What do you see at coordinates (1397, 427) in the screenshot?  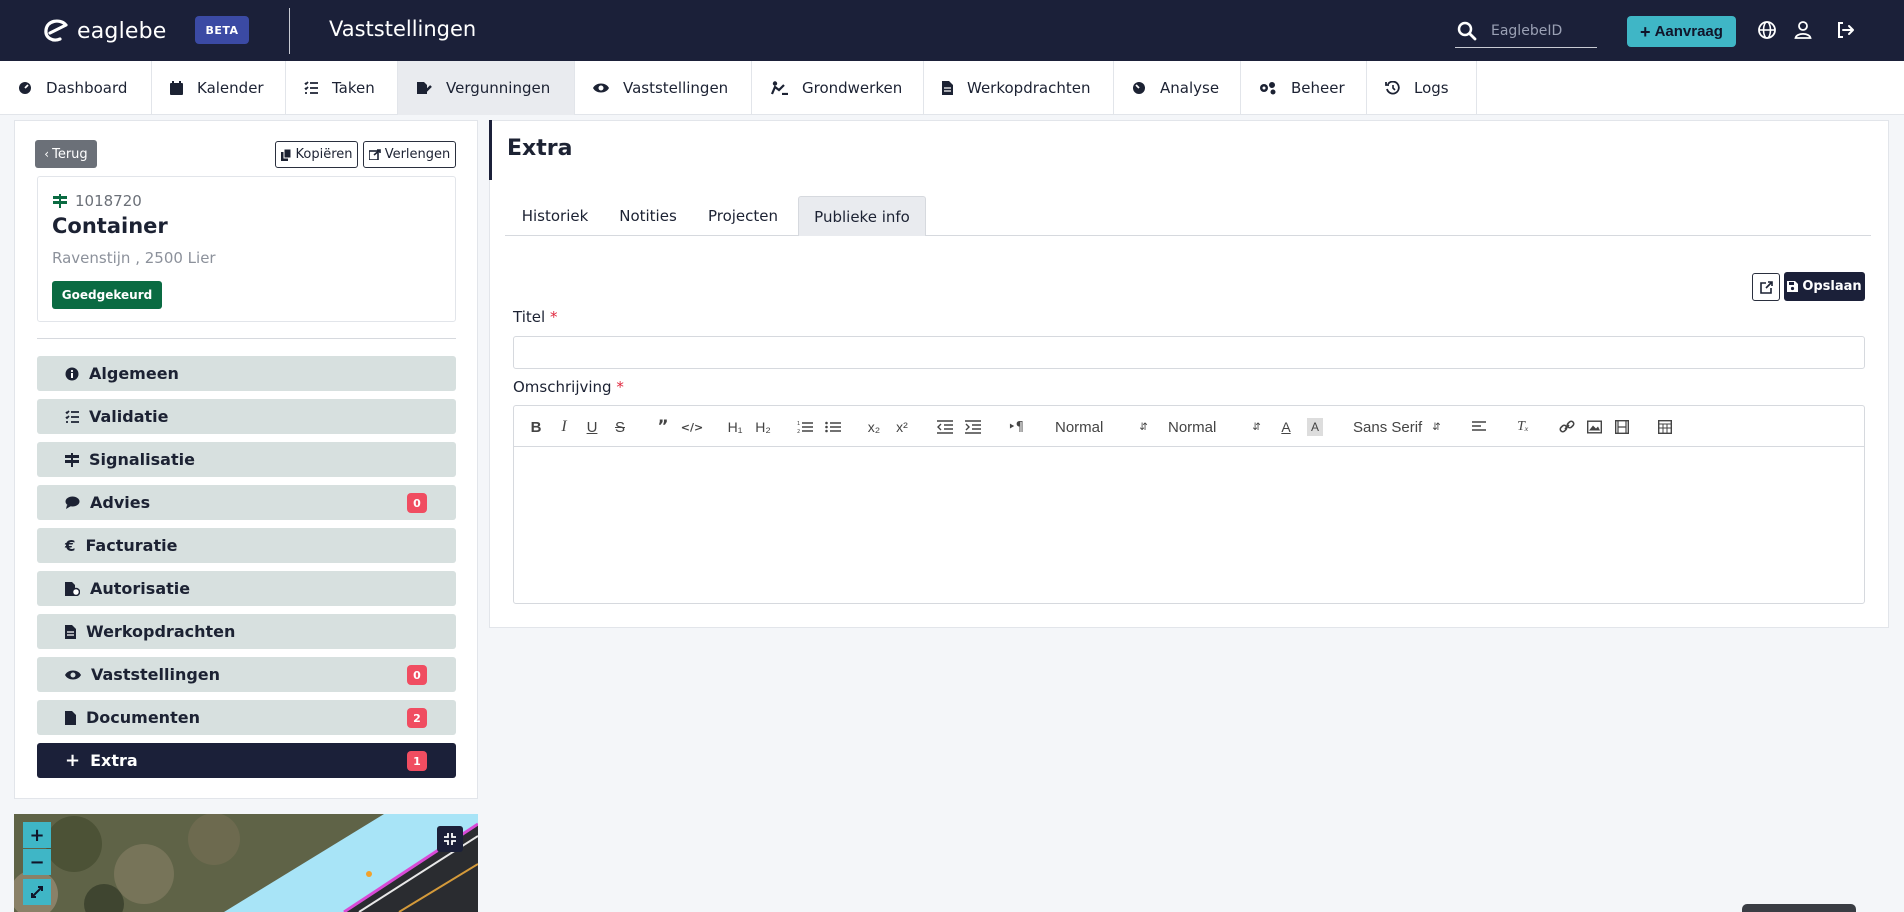 I see `font-select: Sans Serif ⇵` at bounding box center [1397, 427].